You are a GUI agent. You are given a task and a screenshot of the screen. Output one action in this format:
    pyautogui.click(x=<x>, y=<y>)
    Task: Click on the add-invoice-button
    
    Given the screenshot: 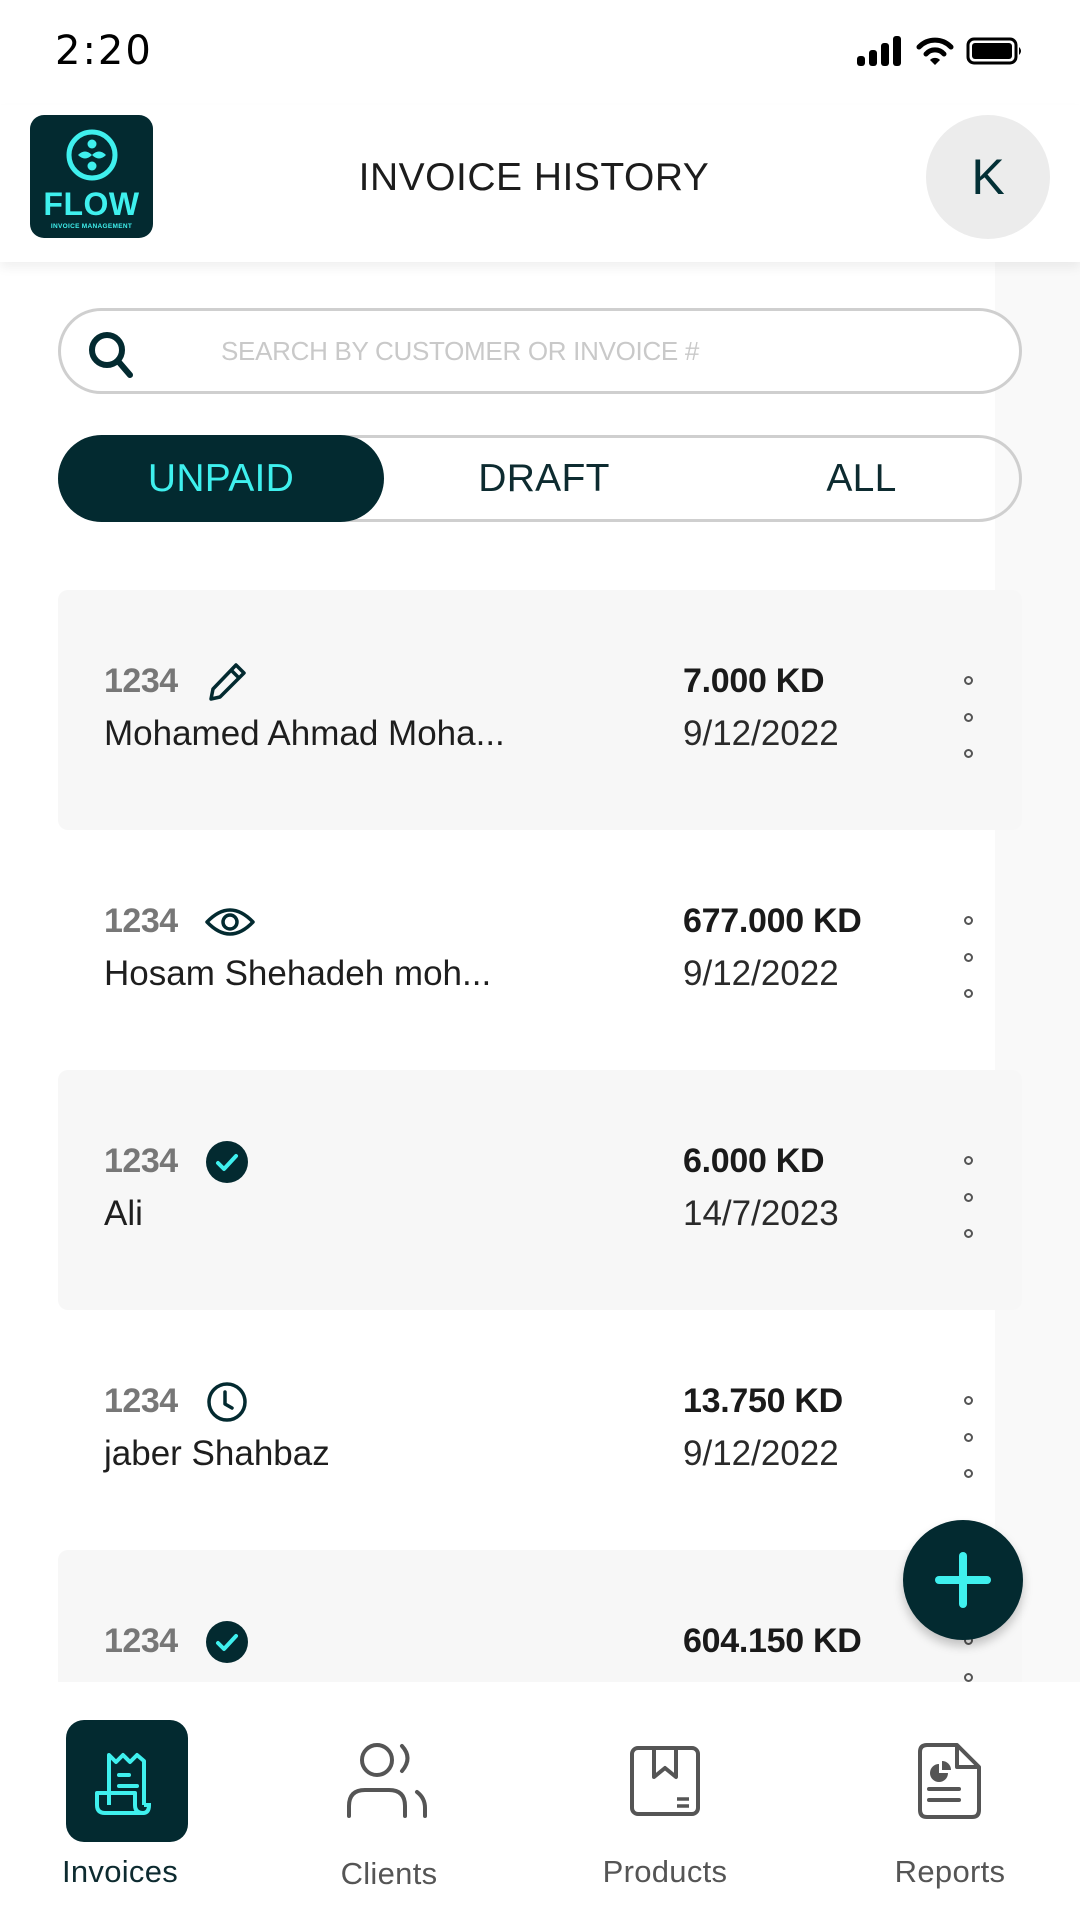 What is the action you would take?
    pyautogui.click(x=963, y=1580)
    